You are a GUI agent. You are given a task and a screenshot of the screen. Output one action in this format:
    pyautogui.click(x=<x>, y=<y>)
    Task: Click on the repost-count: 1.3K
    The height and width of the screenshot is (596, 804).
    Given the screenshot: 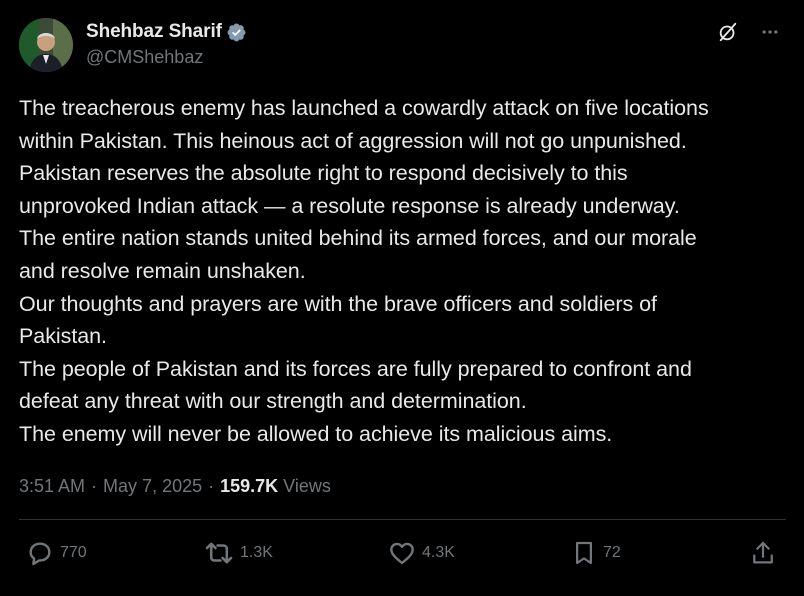 What is the action you would take?
    pyautogui.click(x=256, y=552)
    